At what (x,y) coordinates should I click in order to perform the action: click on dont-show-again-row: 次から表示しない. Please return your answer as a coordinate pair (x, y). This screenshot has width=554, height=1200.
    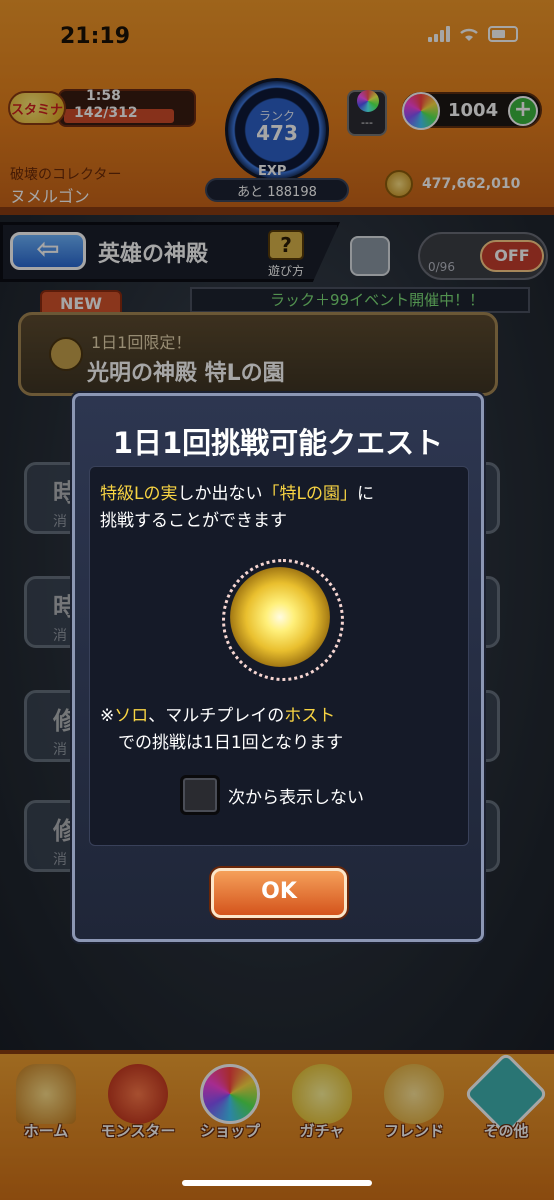
    Looking at the image, I should click on (272, 795).